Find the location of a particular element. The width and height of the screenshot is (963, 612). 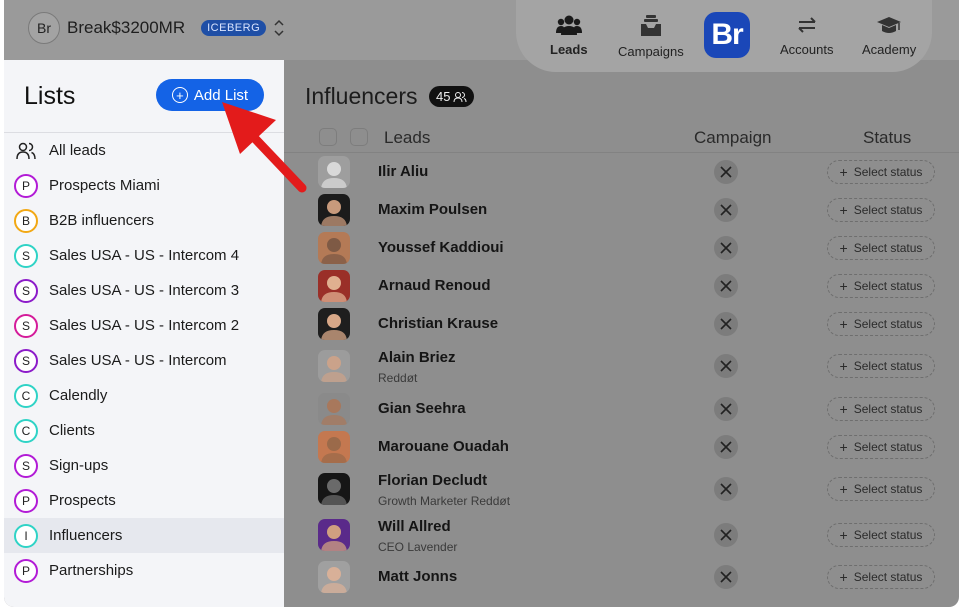

select-all-checkbox is located at coordinates (328, 137).